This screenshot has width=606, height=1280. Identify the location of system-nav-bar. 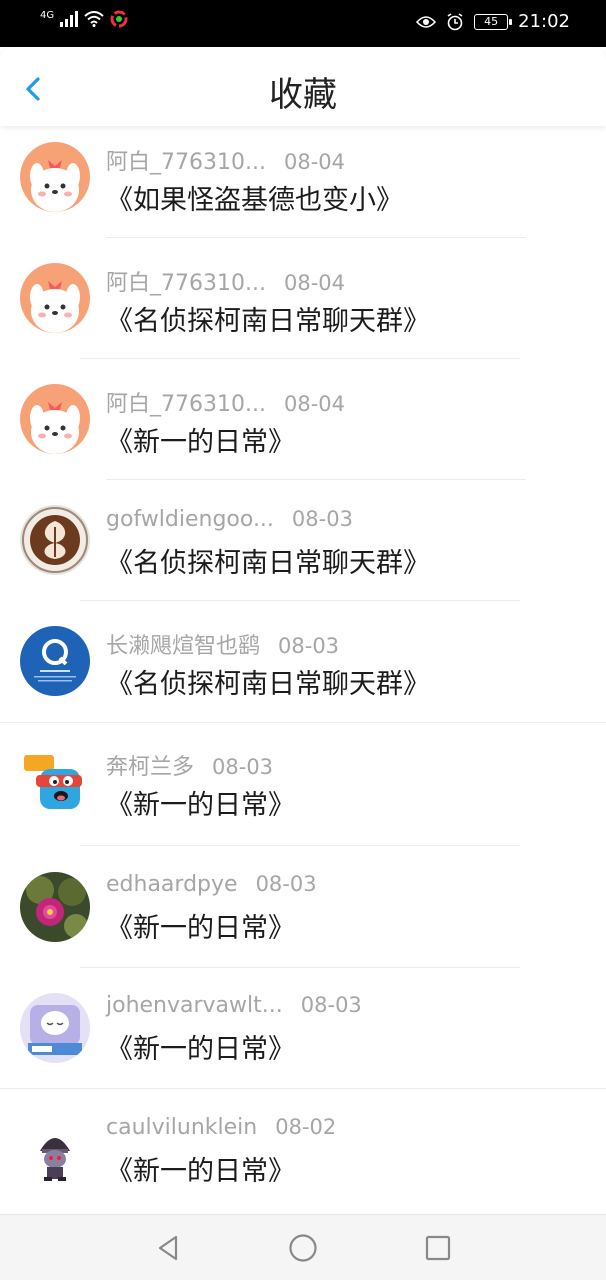
(303, 1247).